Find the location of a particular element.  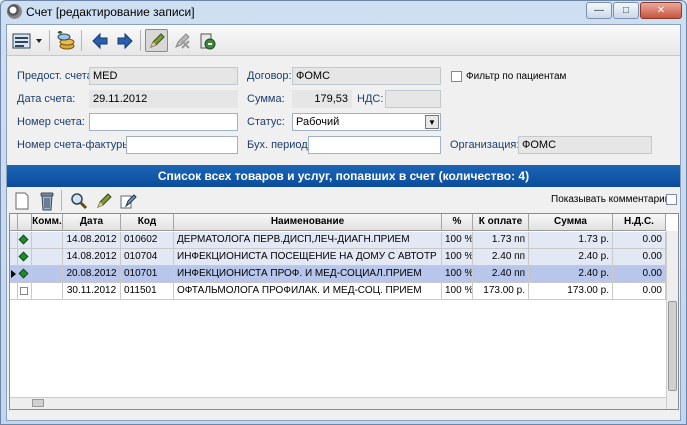

org-field: ФОМС is located at coordinates (585, 145).